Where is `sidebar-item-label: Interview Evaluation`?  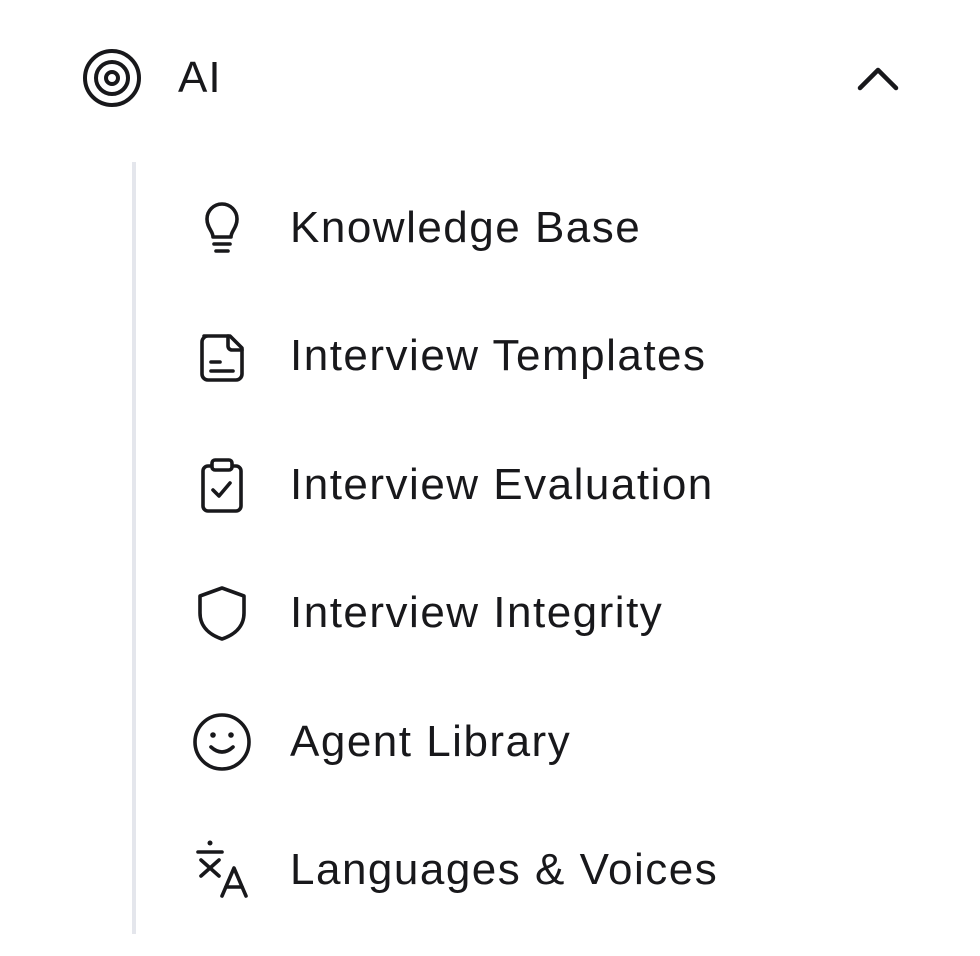
sidebar-item-label: Interview Evaluation is located at coordinates (502, 484).